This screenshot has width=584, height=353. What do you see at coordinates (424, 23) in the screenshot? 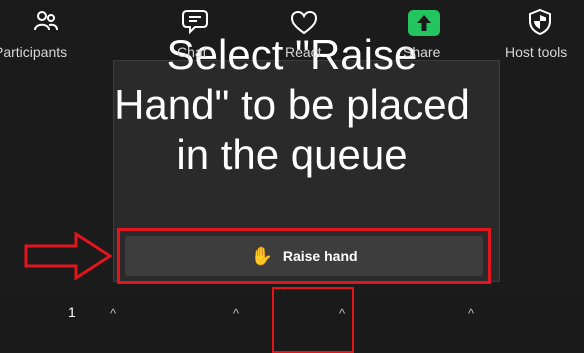
I see `share-arrow-icon` at bounding box center [424, 23].